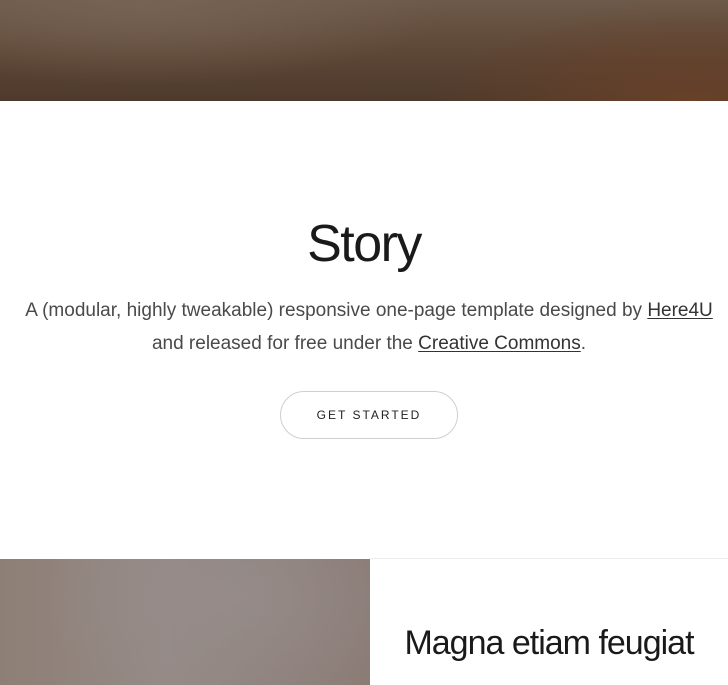  Describe the element at coordinates (364, 50) in the screenshot. I see `hero-banner-image` at that location.